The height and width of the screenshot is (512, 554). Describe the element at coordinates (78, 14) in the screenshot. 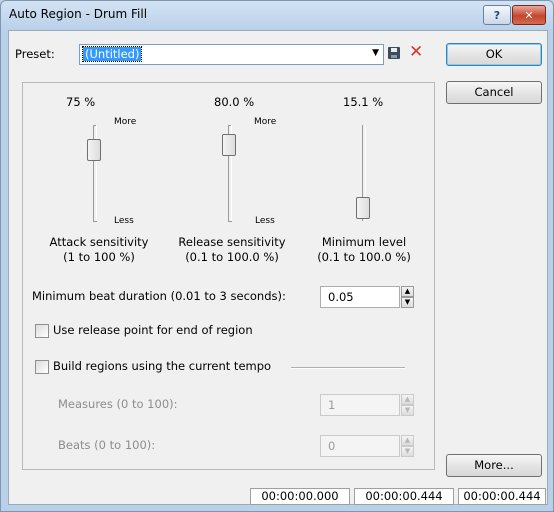

I see `window-title: Auto Region - Drum Fill` at that location.